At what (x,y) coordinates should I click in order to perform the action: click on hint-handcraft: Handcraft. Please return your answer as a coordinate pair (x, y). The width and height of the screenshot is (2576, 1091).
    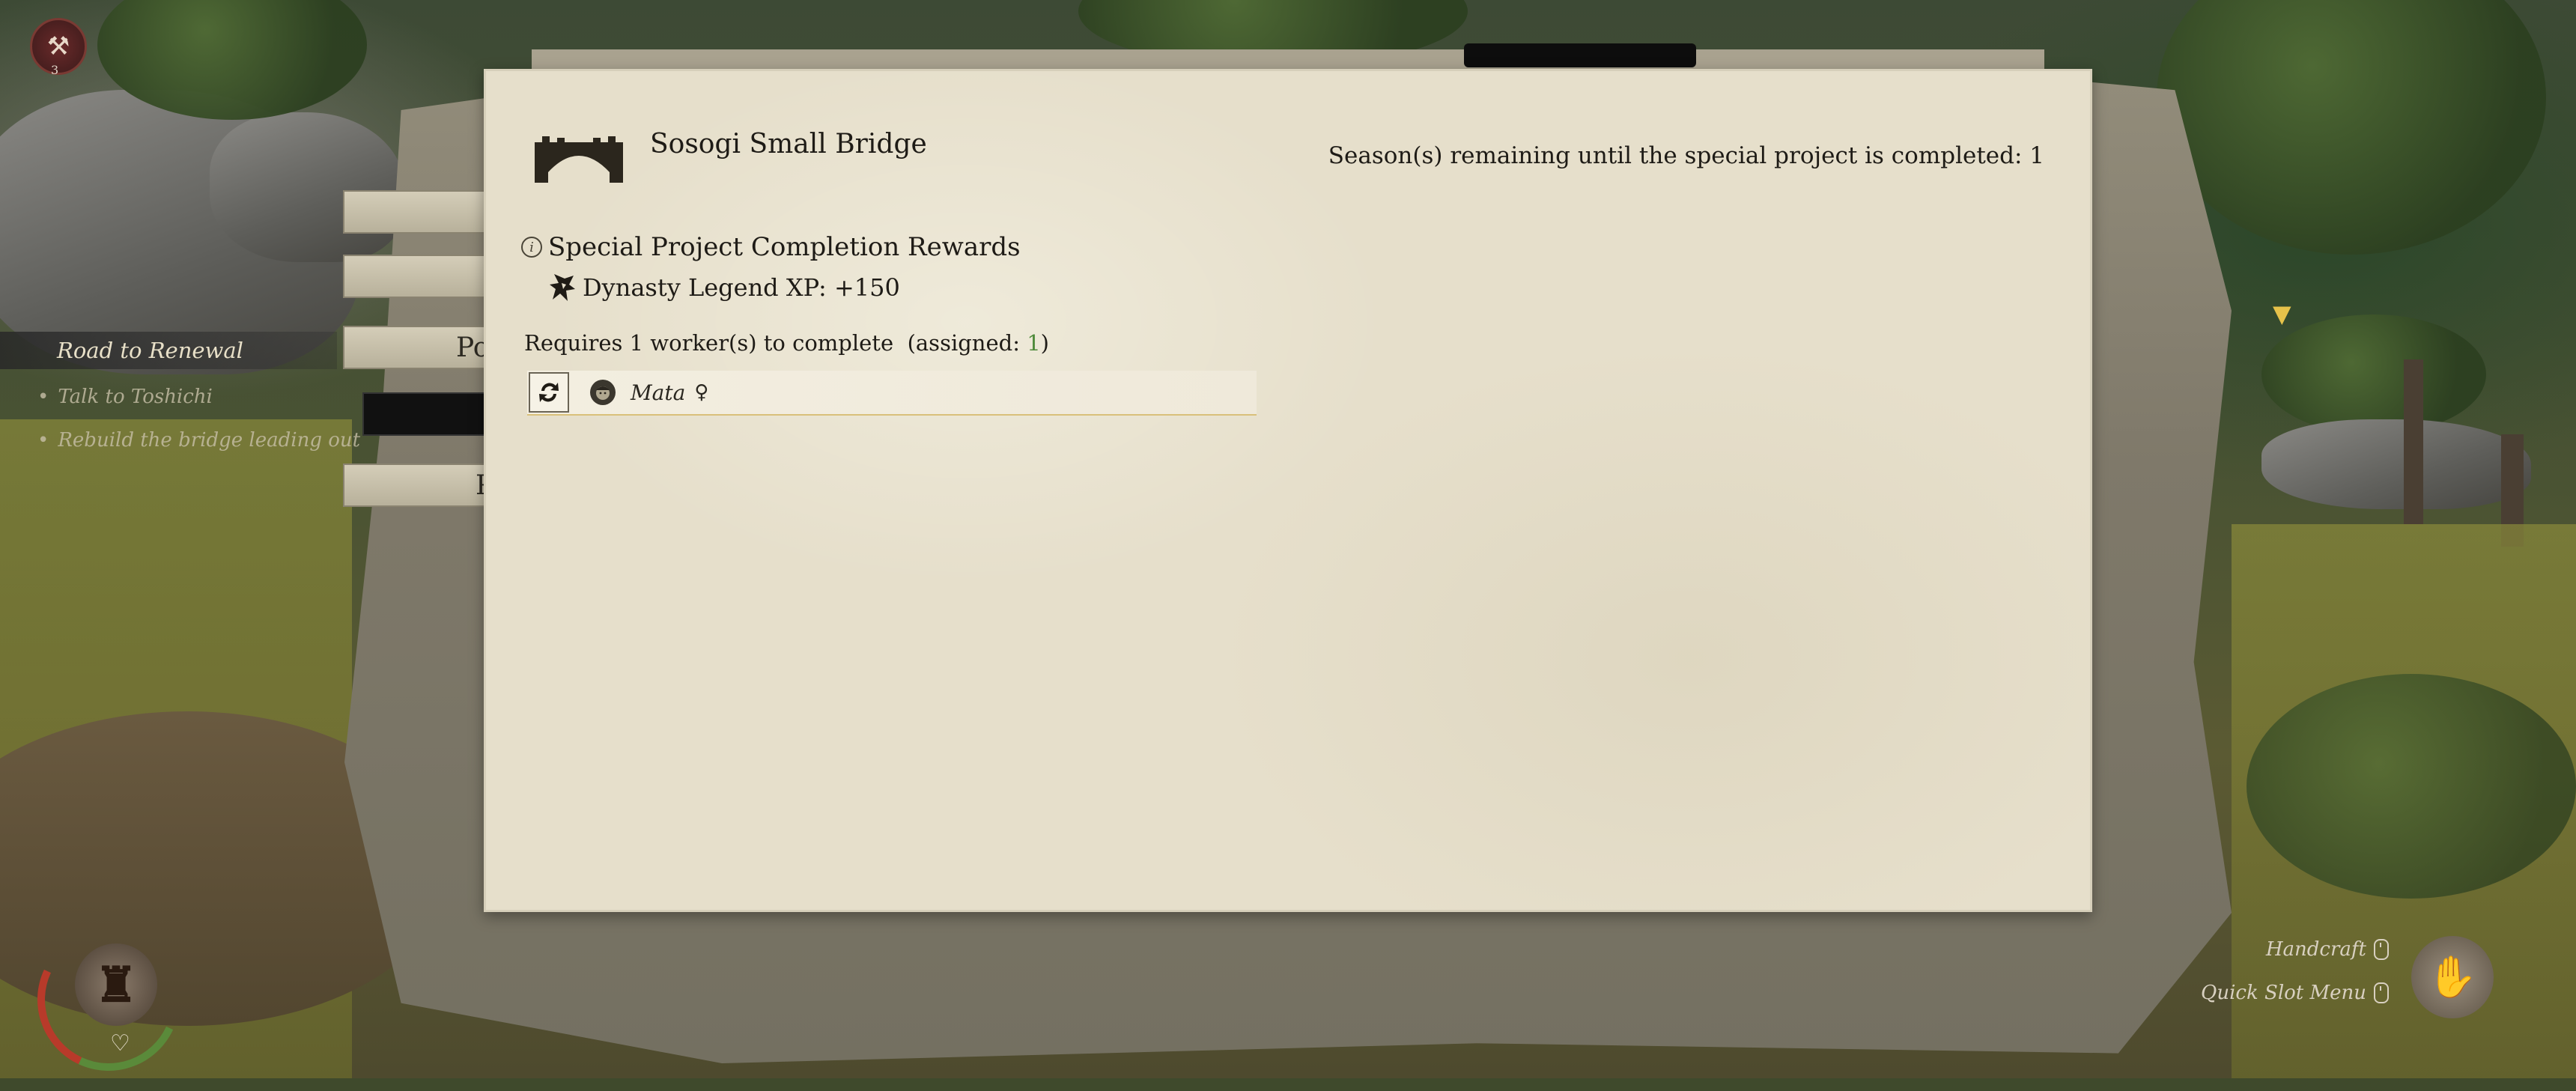
    Looking at the image, I should click on (2327, 949).